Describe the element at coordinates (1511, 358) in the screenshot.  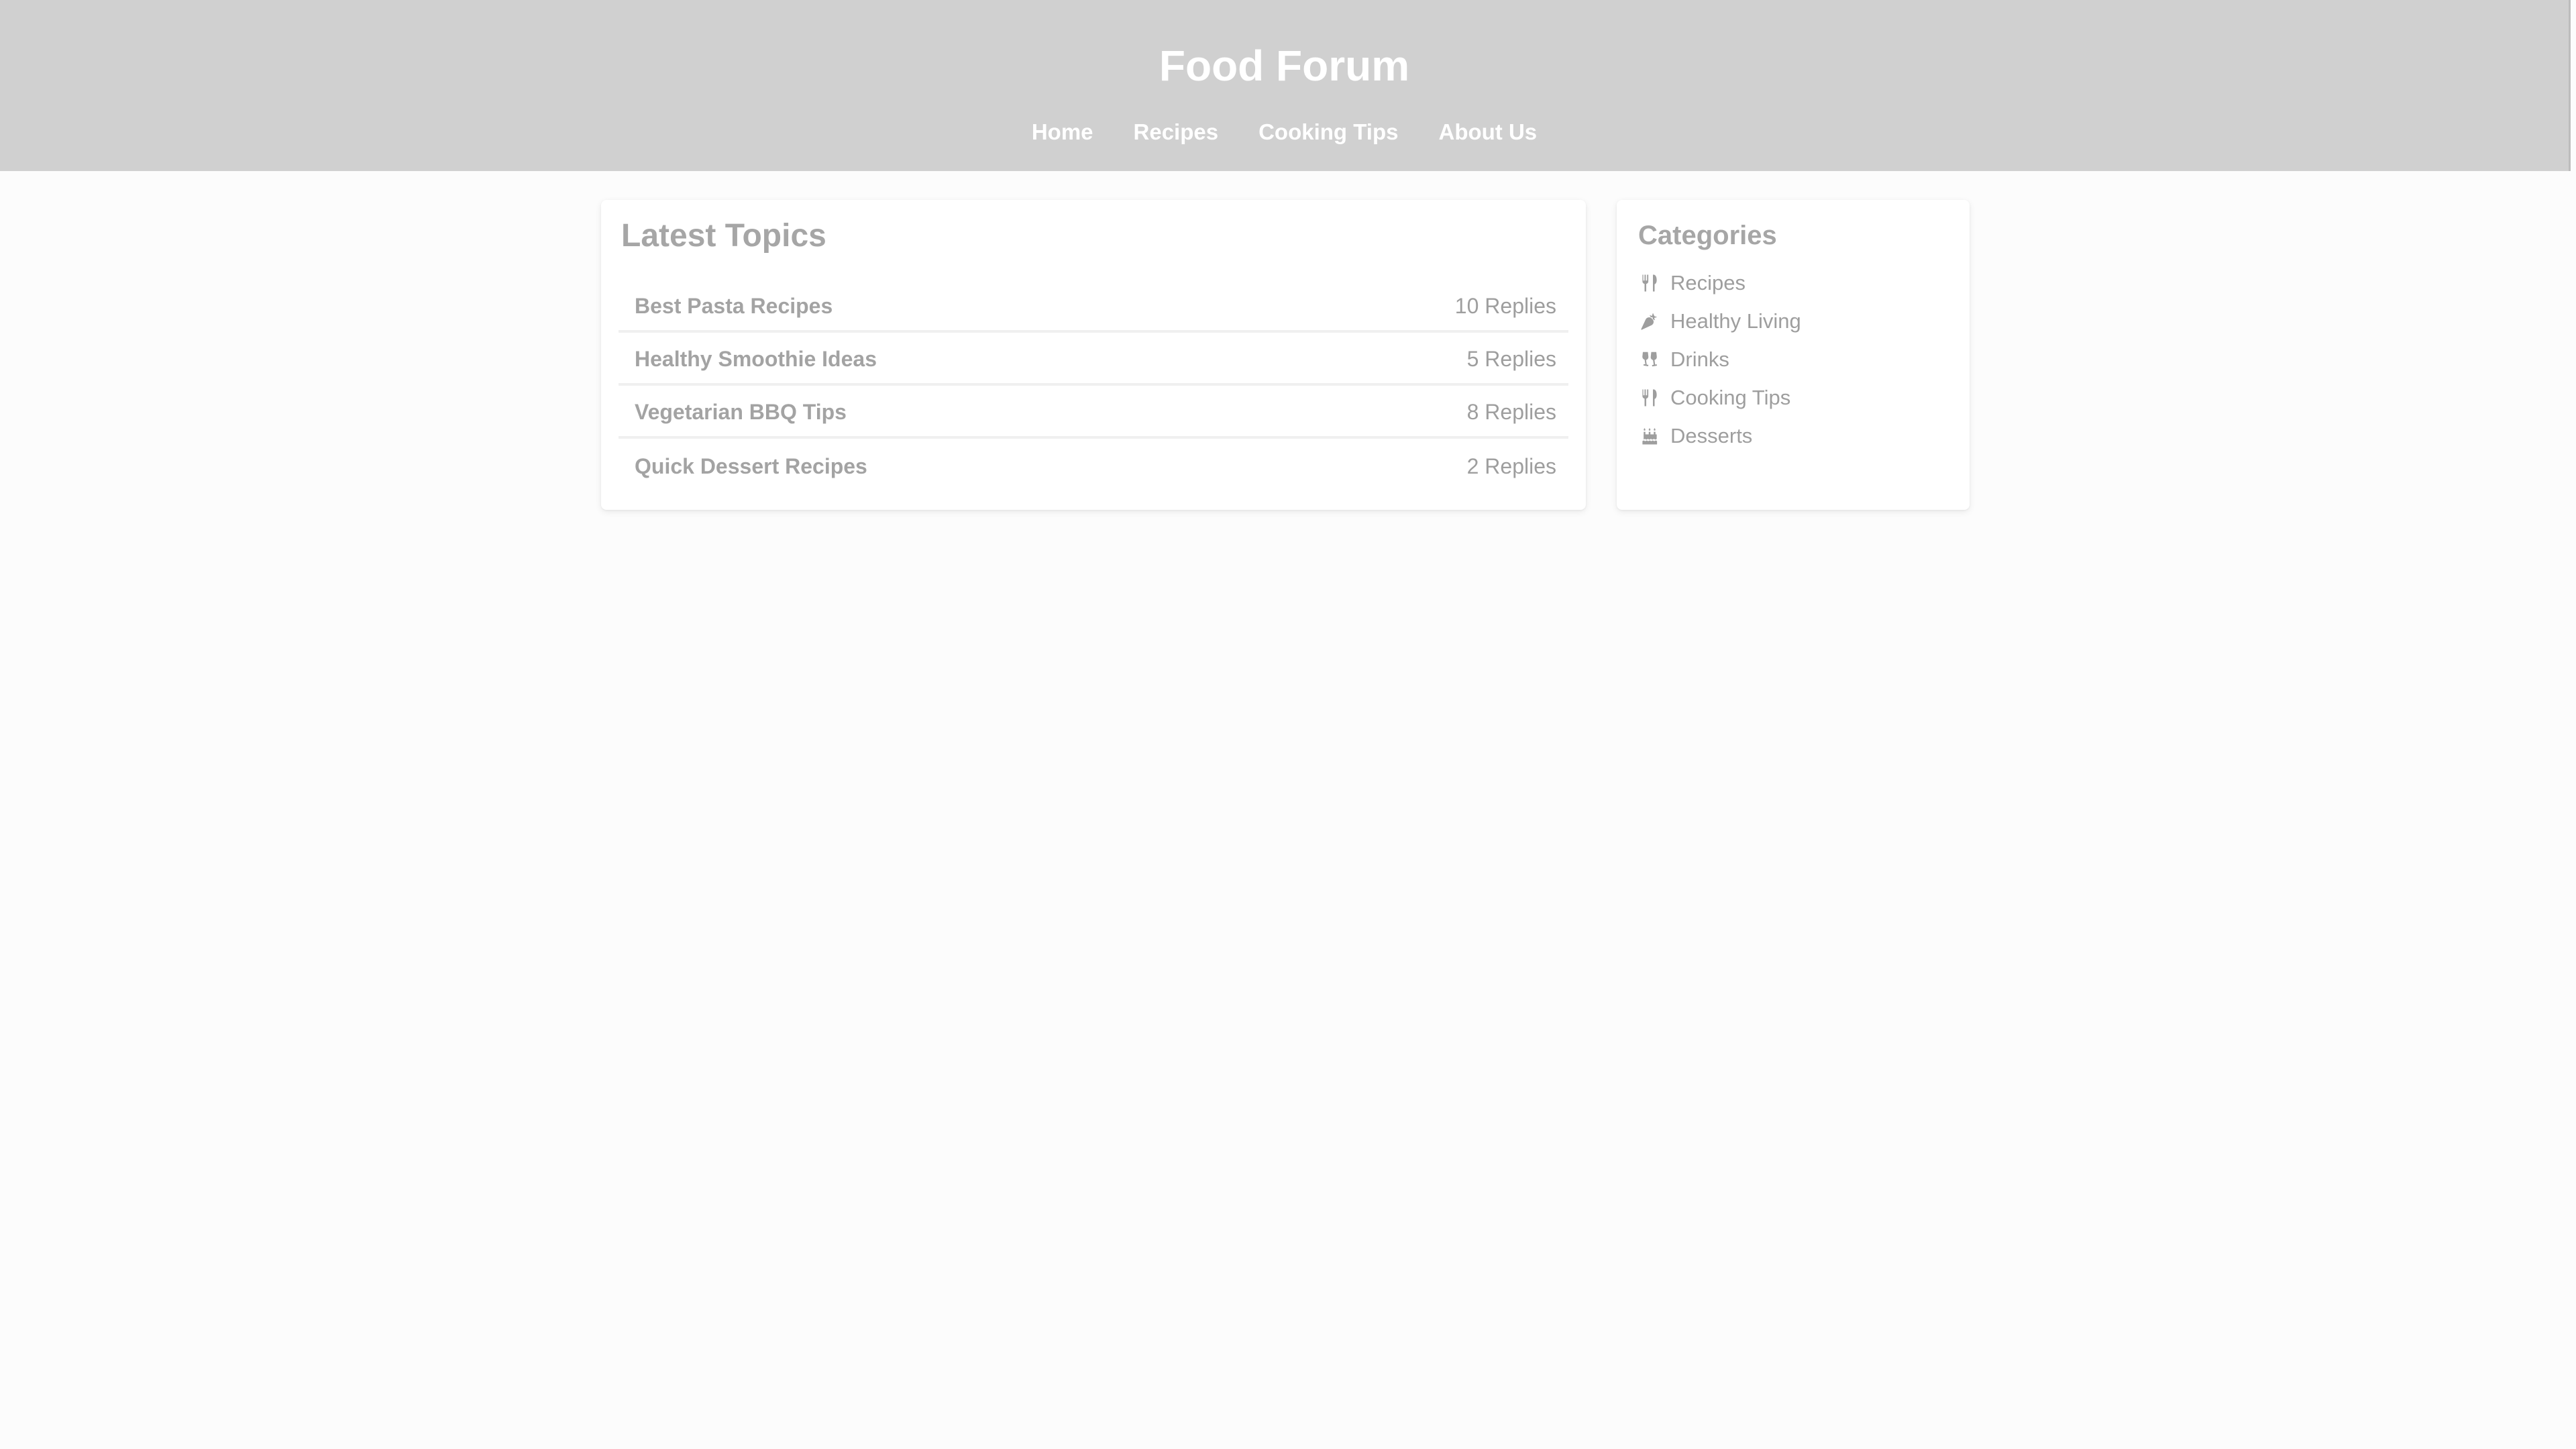
I see `topic-reply-count: 5 Replies` at that location.